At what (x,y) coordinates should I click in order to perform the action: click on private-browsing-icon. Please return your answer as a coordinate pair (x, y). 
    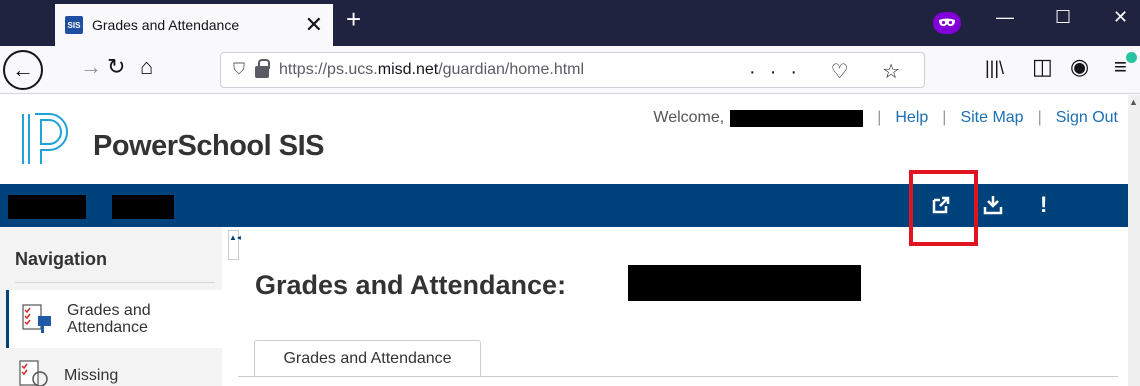
    Looking at the image, I should click on (947, 23).